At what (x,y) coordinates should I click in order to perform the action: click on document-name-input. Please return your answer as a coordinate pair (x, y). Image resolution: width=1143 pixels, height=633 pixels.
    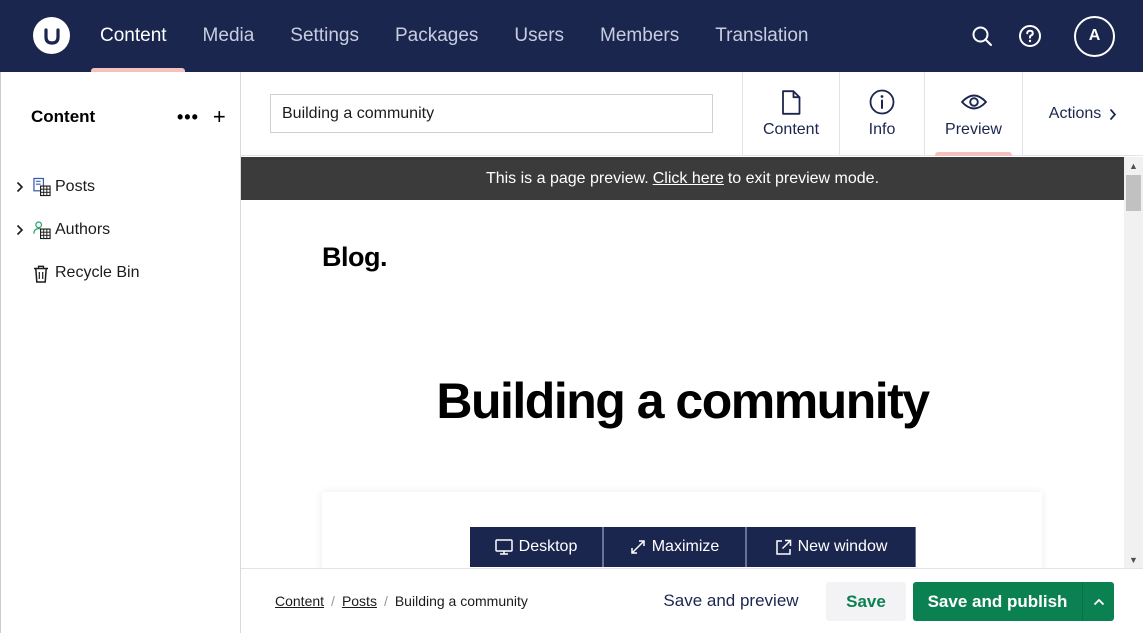
    Looking at the image, I should click on (491, 113).